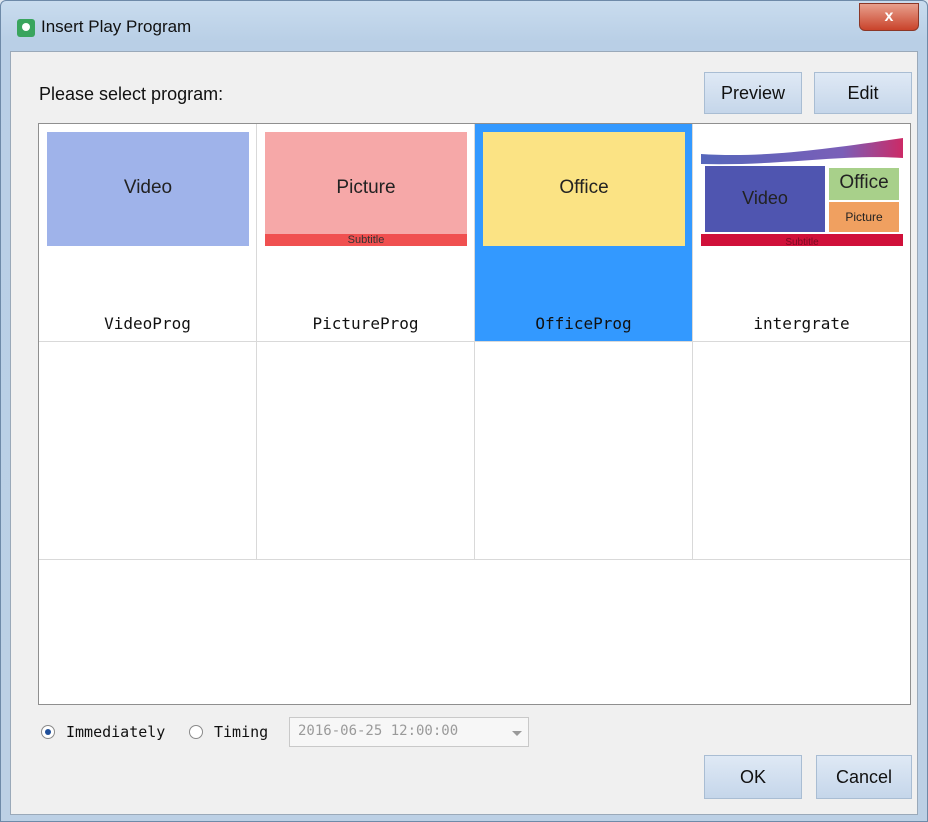 This screenshot has width=928, height=822. What do you see at coordinates (863, 93) in the screenshot?
I see `edit-button: Edit` at bounding box center [863, 93].